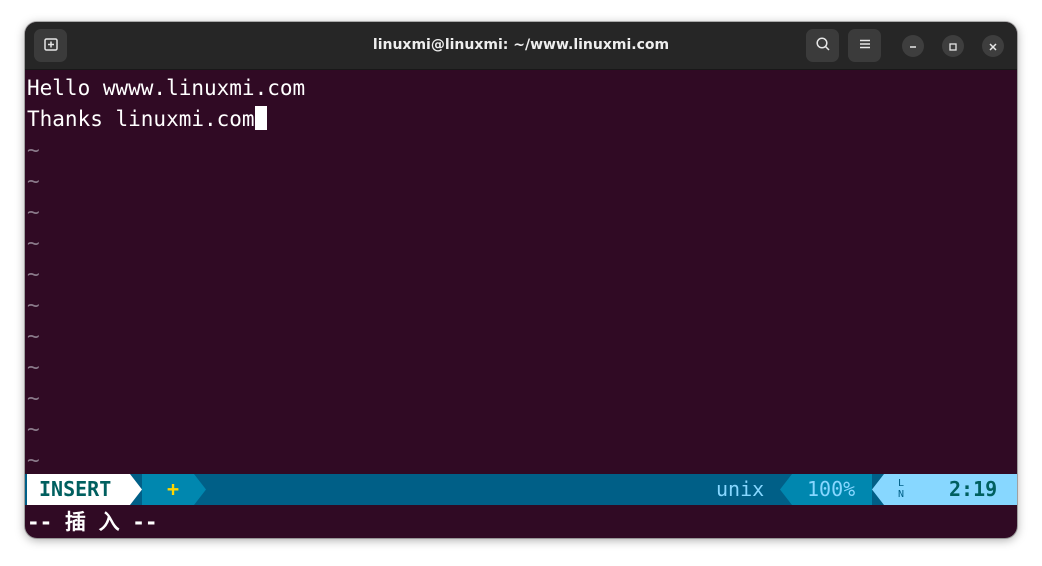 Image resolution: width=1042 pixels, height=566 pixels. What do you see at coordinates (141, 119) in the screenshot?
I see `buffer-line-2-text: Thanks linuxmi.com` at bounding box center [141, 119].